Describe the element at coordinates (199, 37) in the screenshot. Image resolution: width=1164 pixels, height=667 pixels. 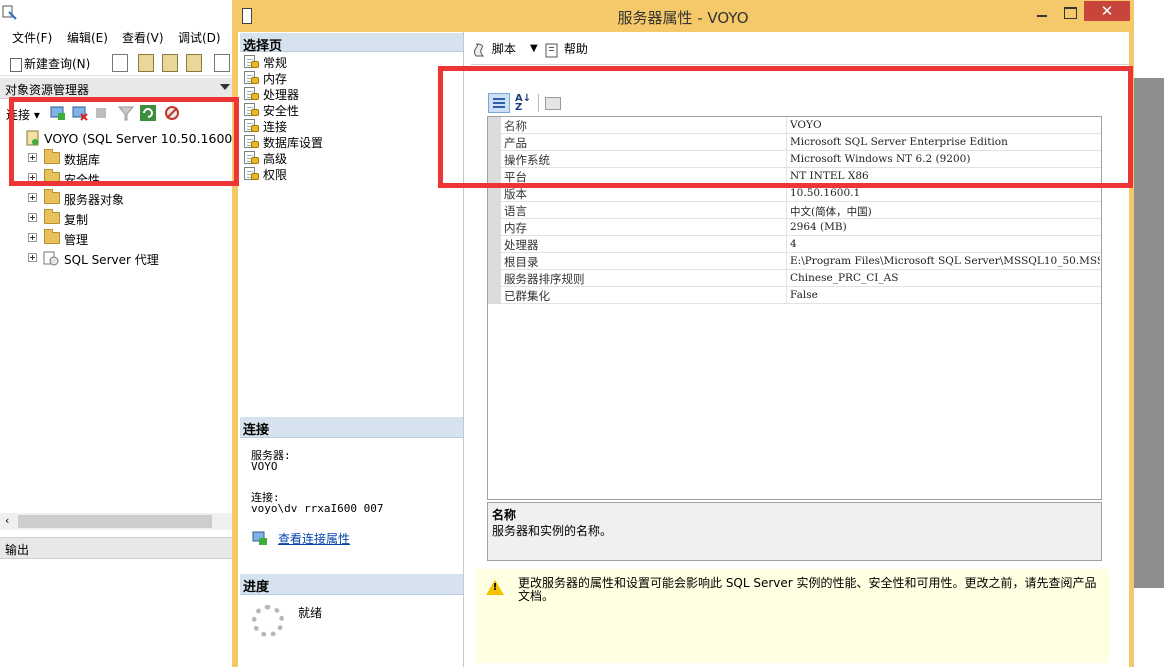
I see `menu-debug: 调试(D)` at that location.